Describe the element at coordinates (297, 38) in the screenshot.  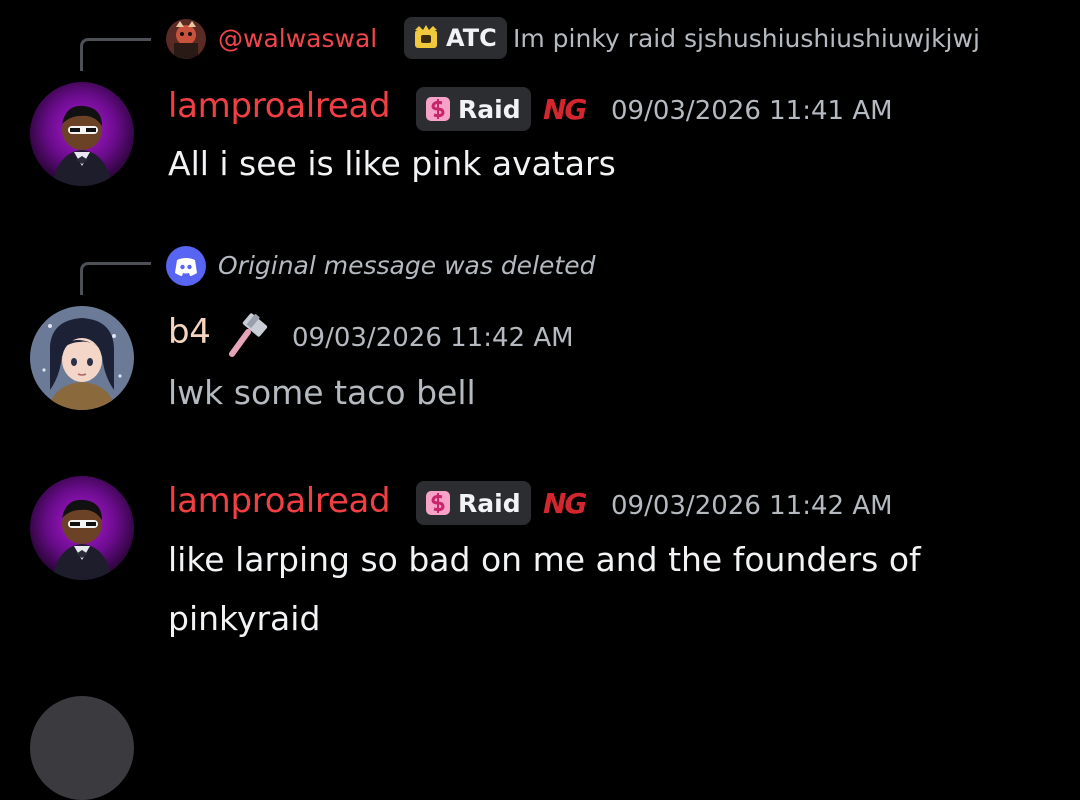
I see `reply-username: @walwaswal` at that location.